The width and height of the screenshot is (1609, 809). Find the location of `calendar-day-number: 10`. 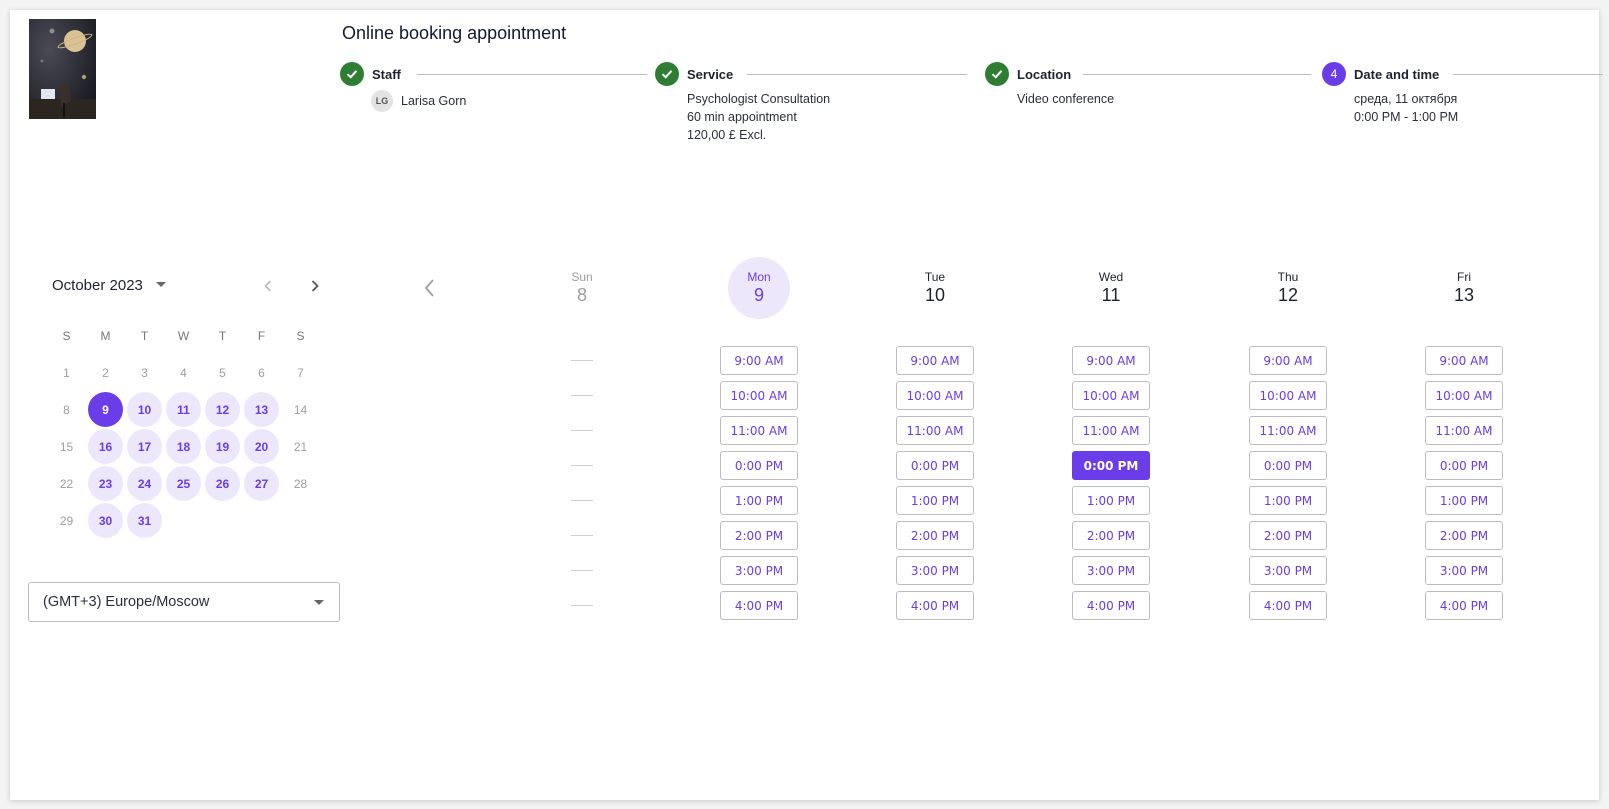

calendar-day-number: 10 is located at coordinates (144, 409).